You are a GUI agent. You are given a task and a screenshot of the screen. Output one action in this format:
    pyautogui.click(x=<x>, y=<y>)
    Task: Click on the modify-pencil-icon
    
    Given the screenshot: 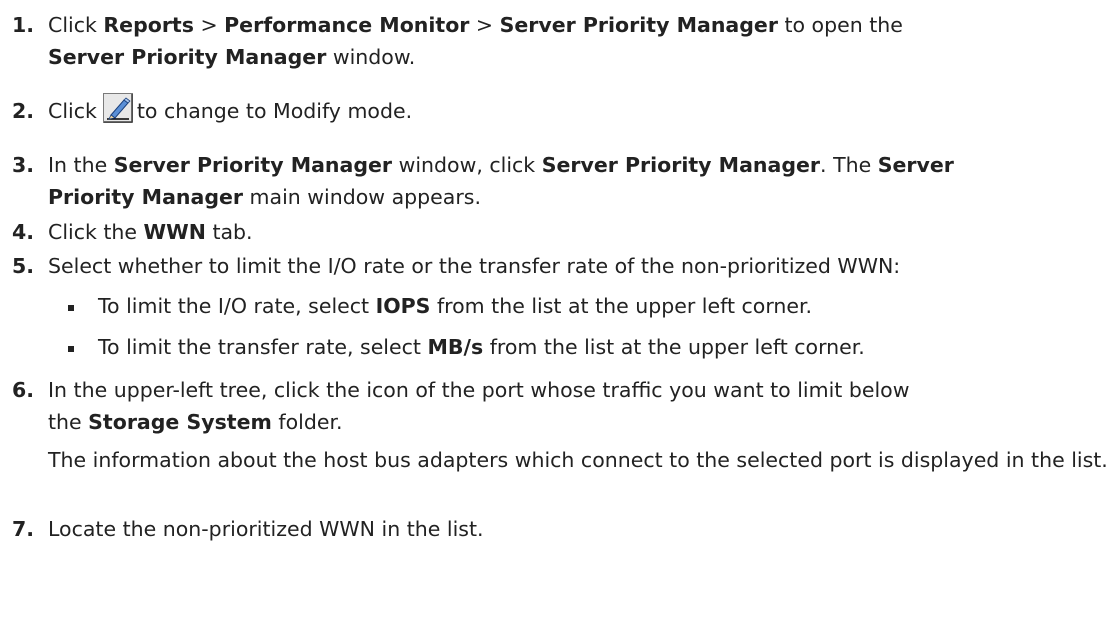 What is the action you would take?
    pyautogui.click(x=117, y=108)
    